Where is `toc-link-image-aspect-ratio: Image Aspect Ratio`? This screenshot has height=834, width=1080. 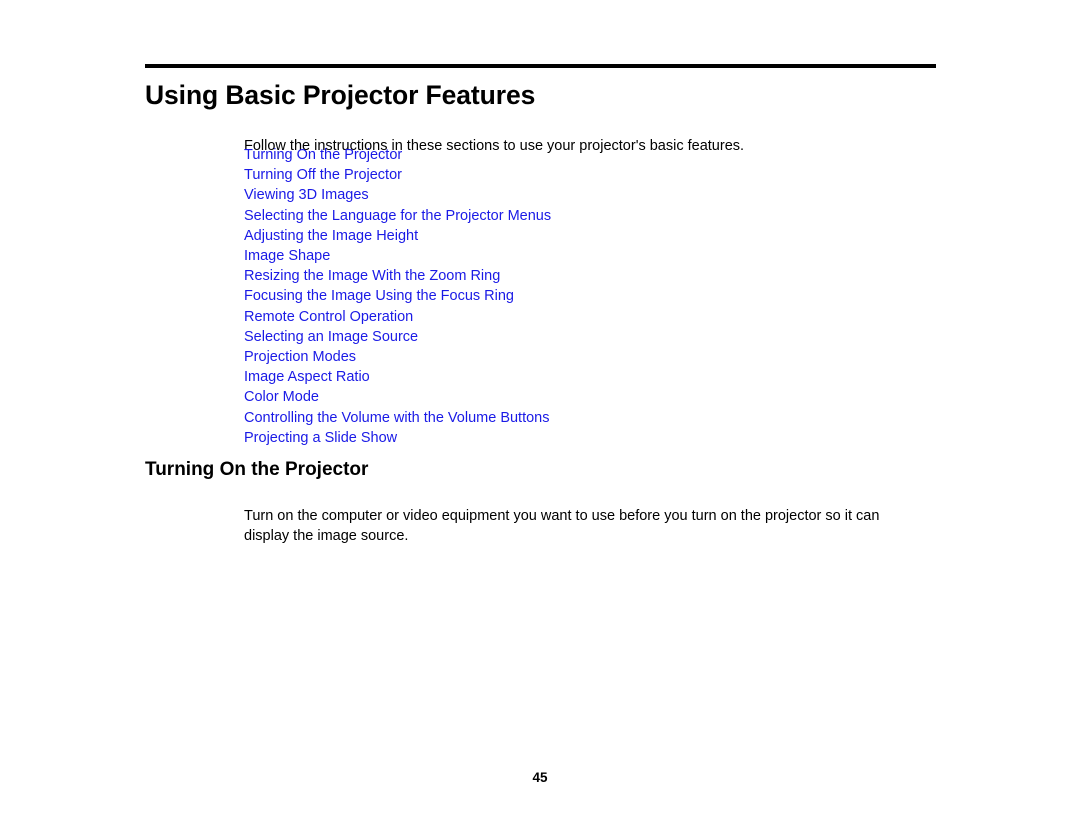
toc-link-image-aspect-ratio: Image Aspect Ratio is located at coordinates (307, 377).